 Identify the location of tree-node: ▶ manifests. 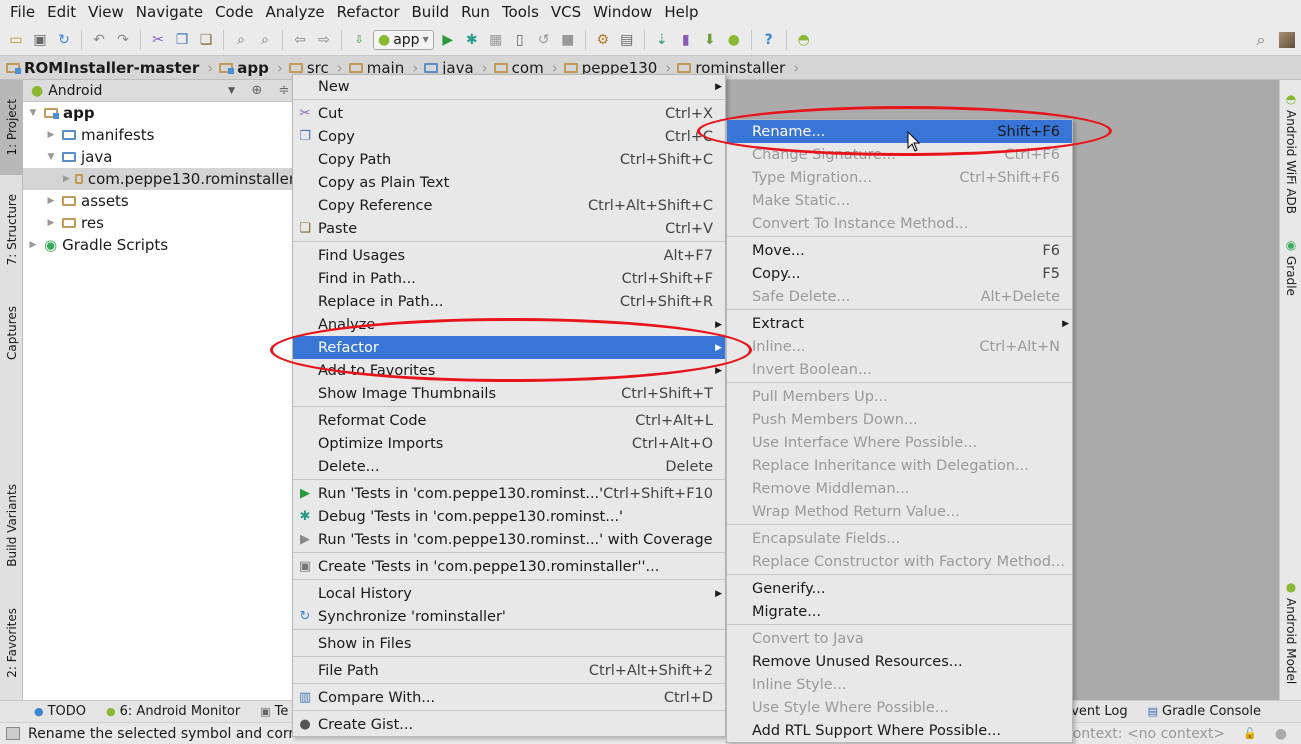
(159, 135).